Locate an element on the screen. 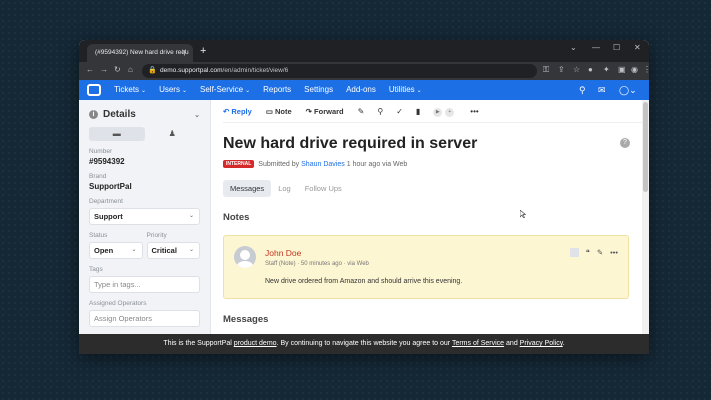 This screenshot has width=711, height=400. nav-item-add-ons: Add-ons is located at coordinates (361, 90).